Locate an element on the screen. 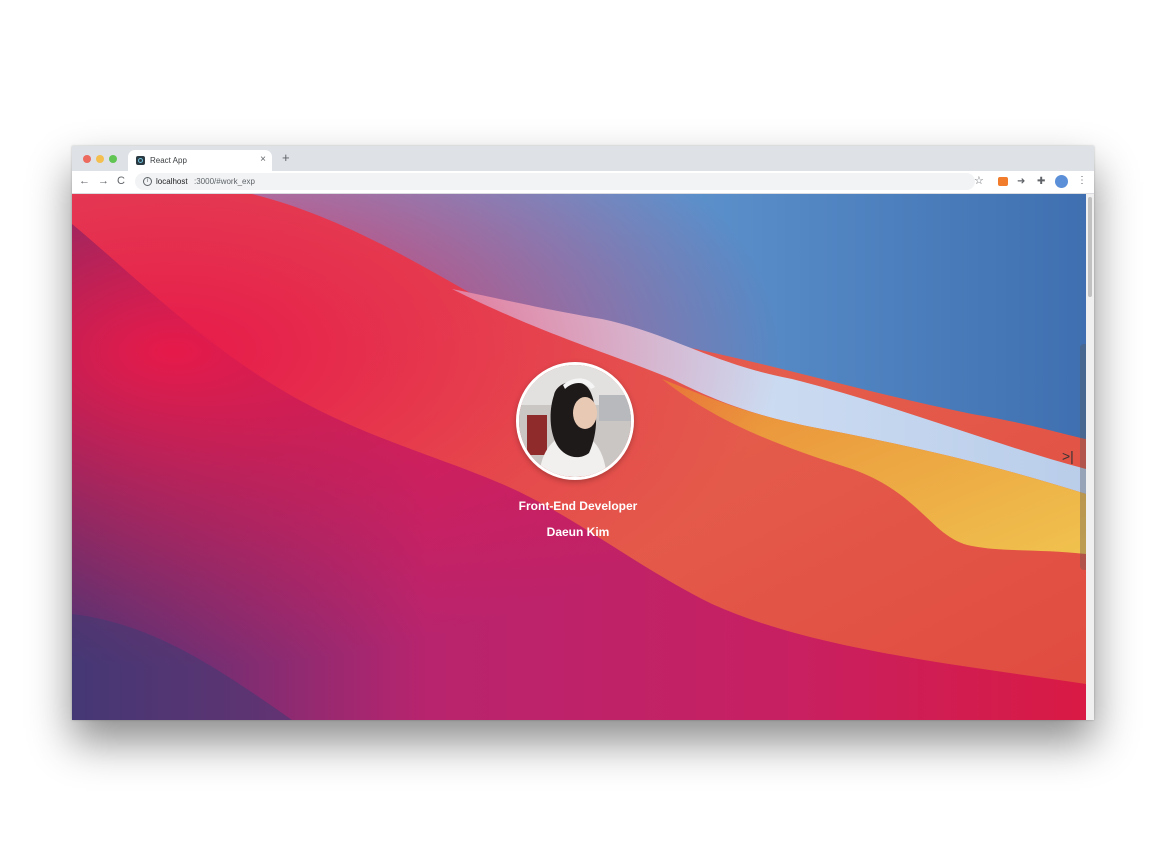  puzzle-icon: ✚ is located at coordinates (1041, 181).